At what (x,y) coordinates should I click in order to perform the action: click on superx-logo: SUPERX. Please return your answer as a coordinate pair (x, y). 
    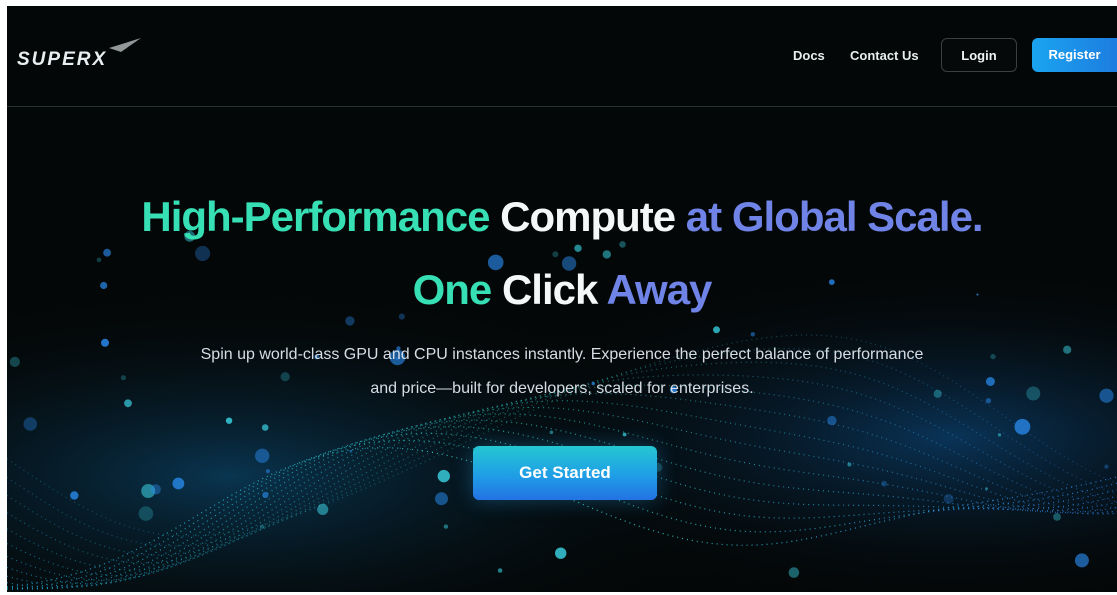
    Looking at the image, I should click on (78, 58).